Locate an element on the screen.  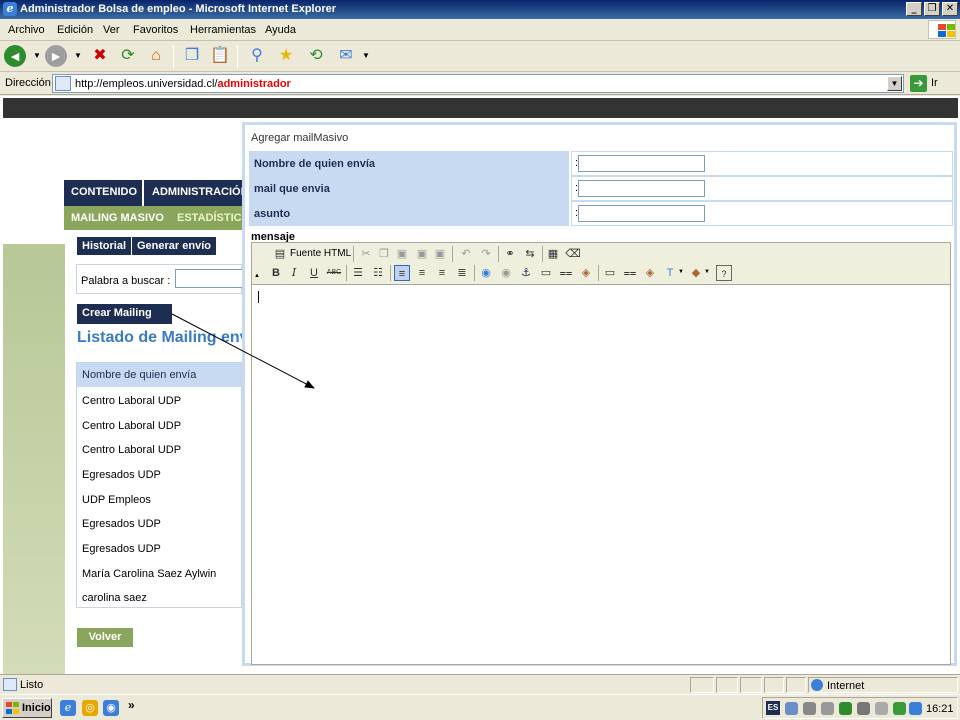
menu-archivo: Archivo is located at coordinates (26, 30).